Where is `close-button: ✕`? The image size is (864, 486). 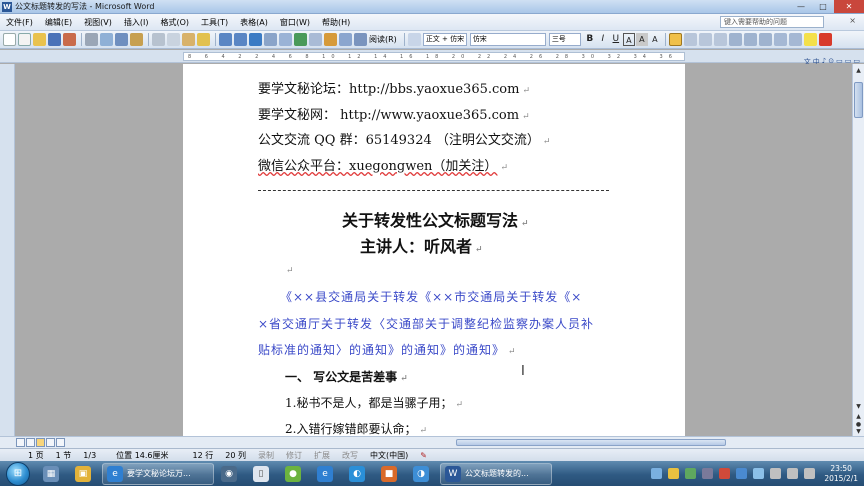
close-button: ✕ is located at coordinates (849, 6).